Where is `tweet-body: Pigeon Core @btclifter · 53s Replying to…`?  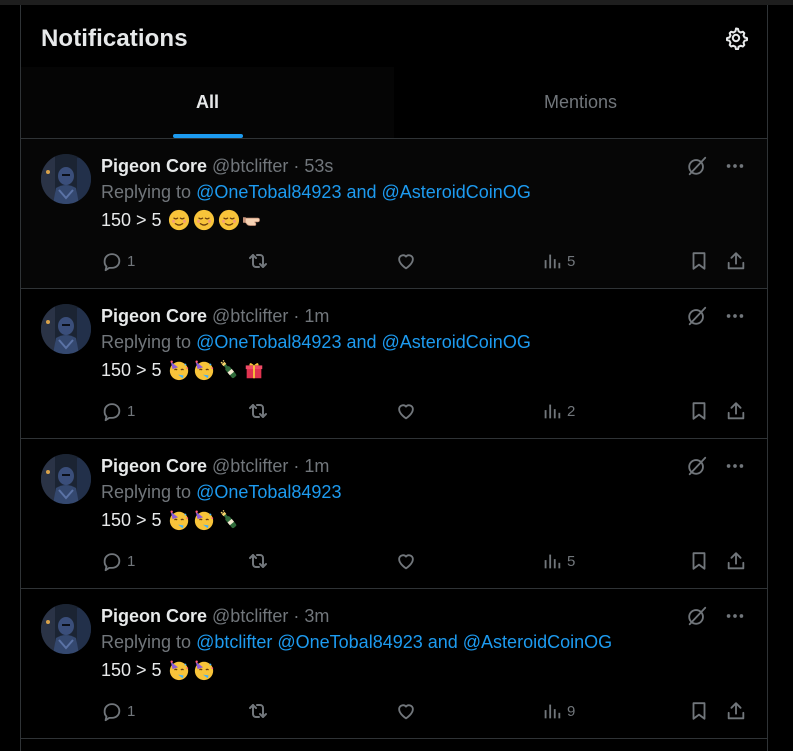 tweet-body: Pigeon Core @btclifter · 53s Replying to… is located at coordinates (424, 194).